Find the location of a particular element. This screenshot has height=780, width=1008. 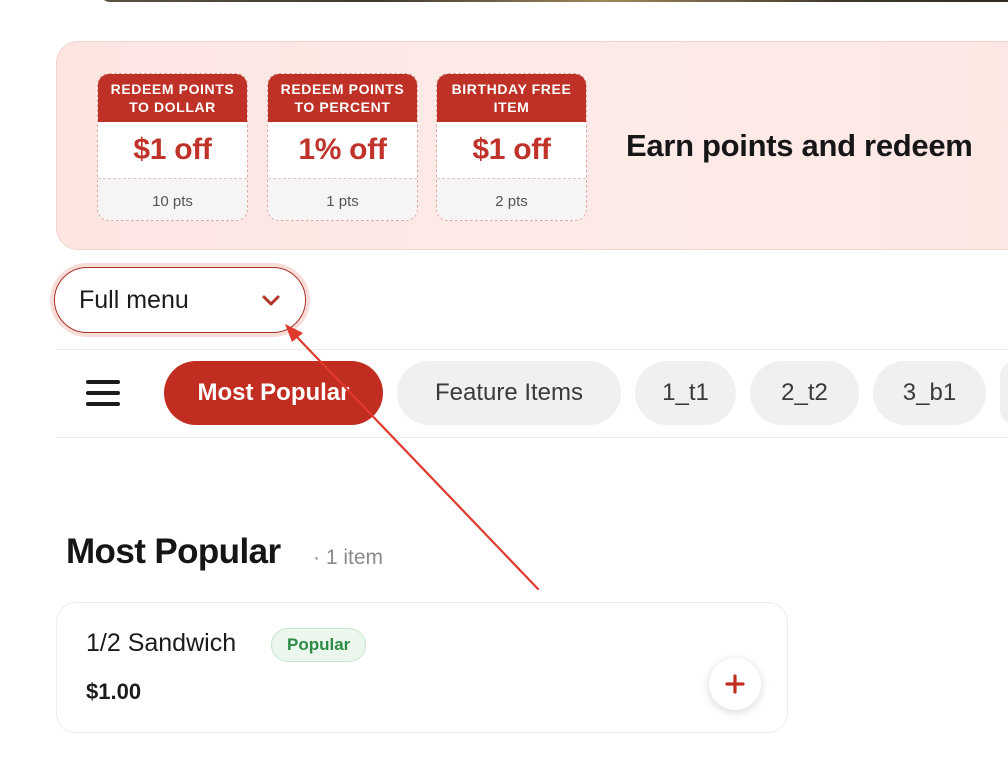

tab-3-b1: 3_b1 is located at coordinates (929, 393).